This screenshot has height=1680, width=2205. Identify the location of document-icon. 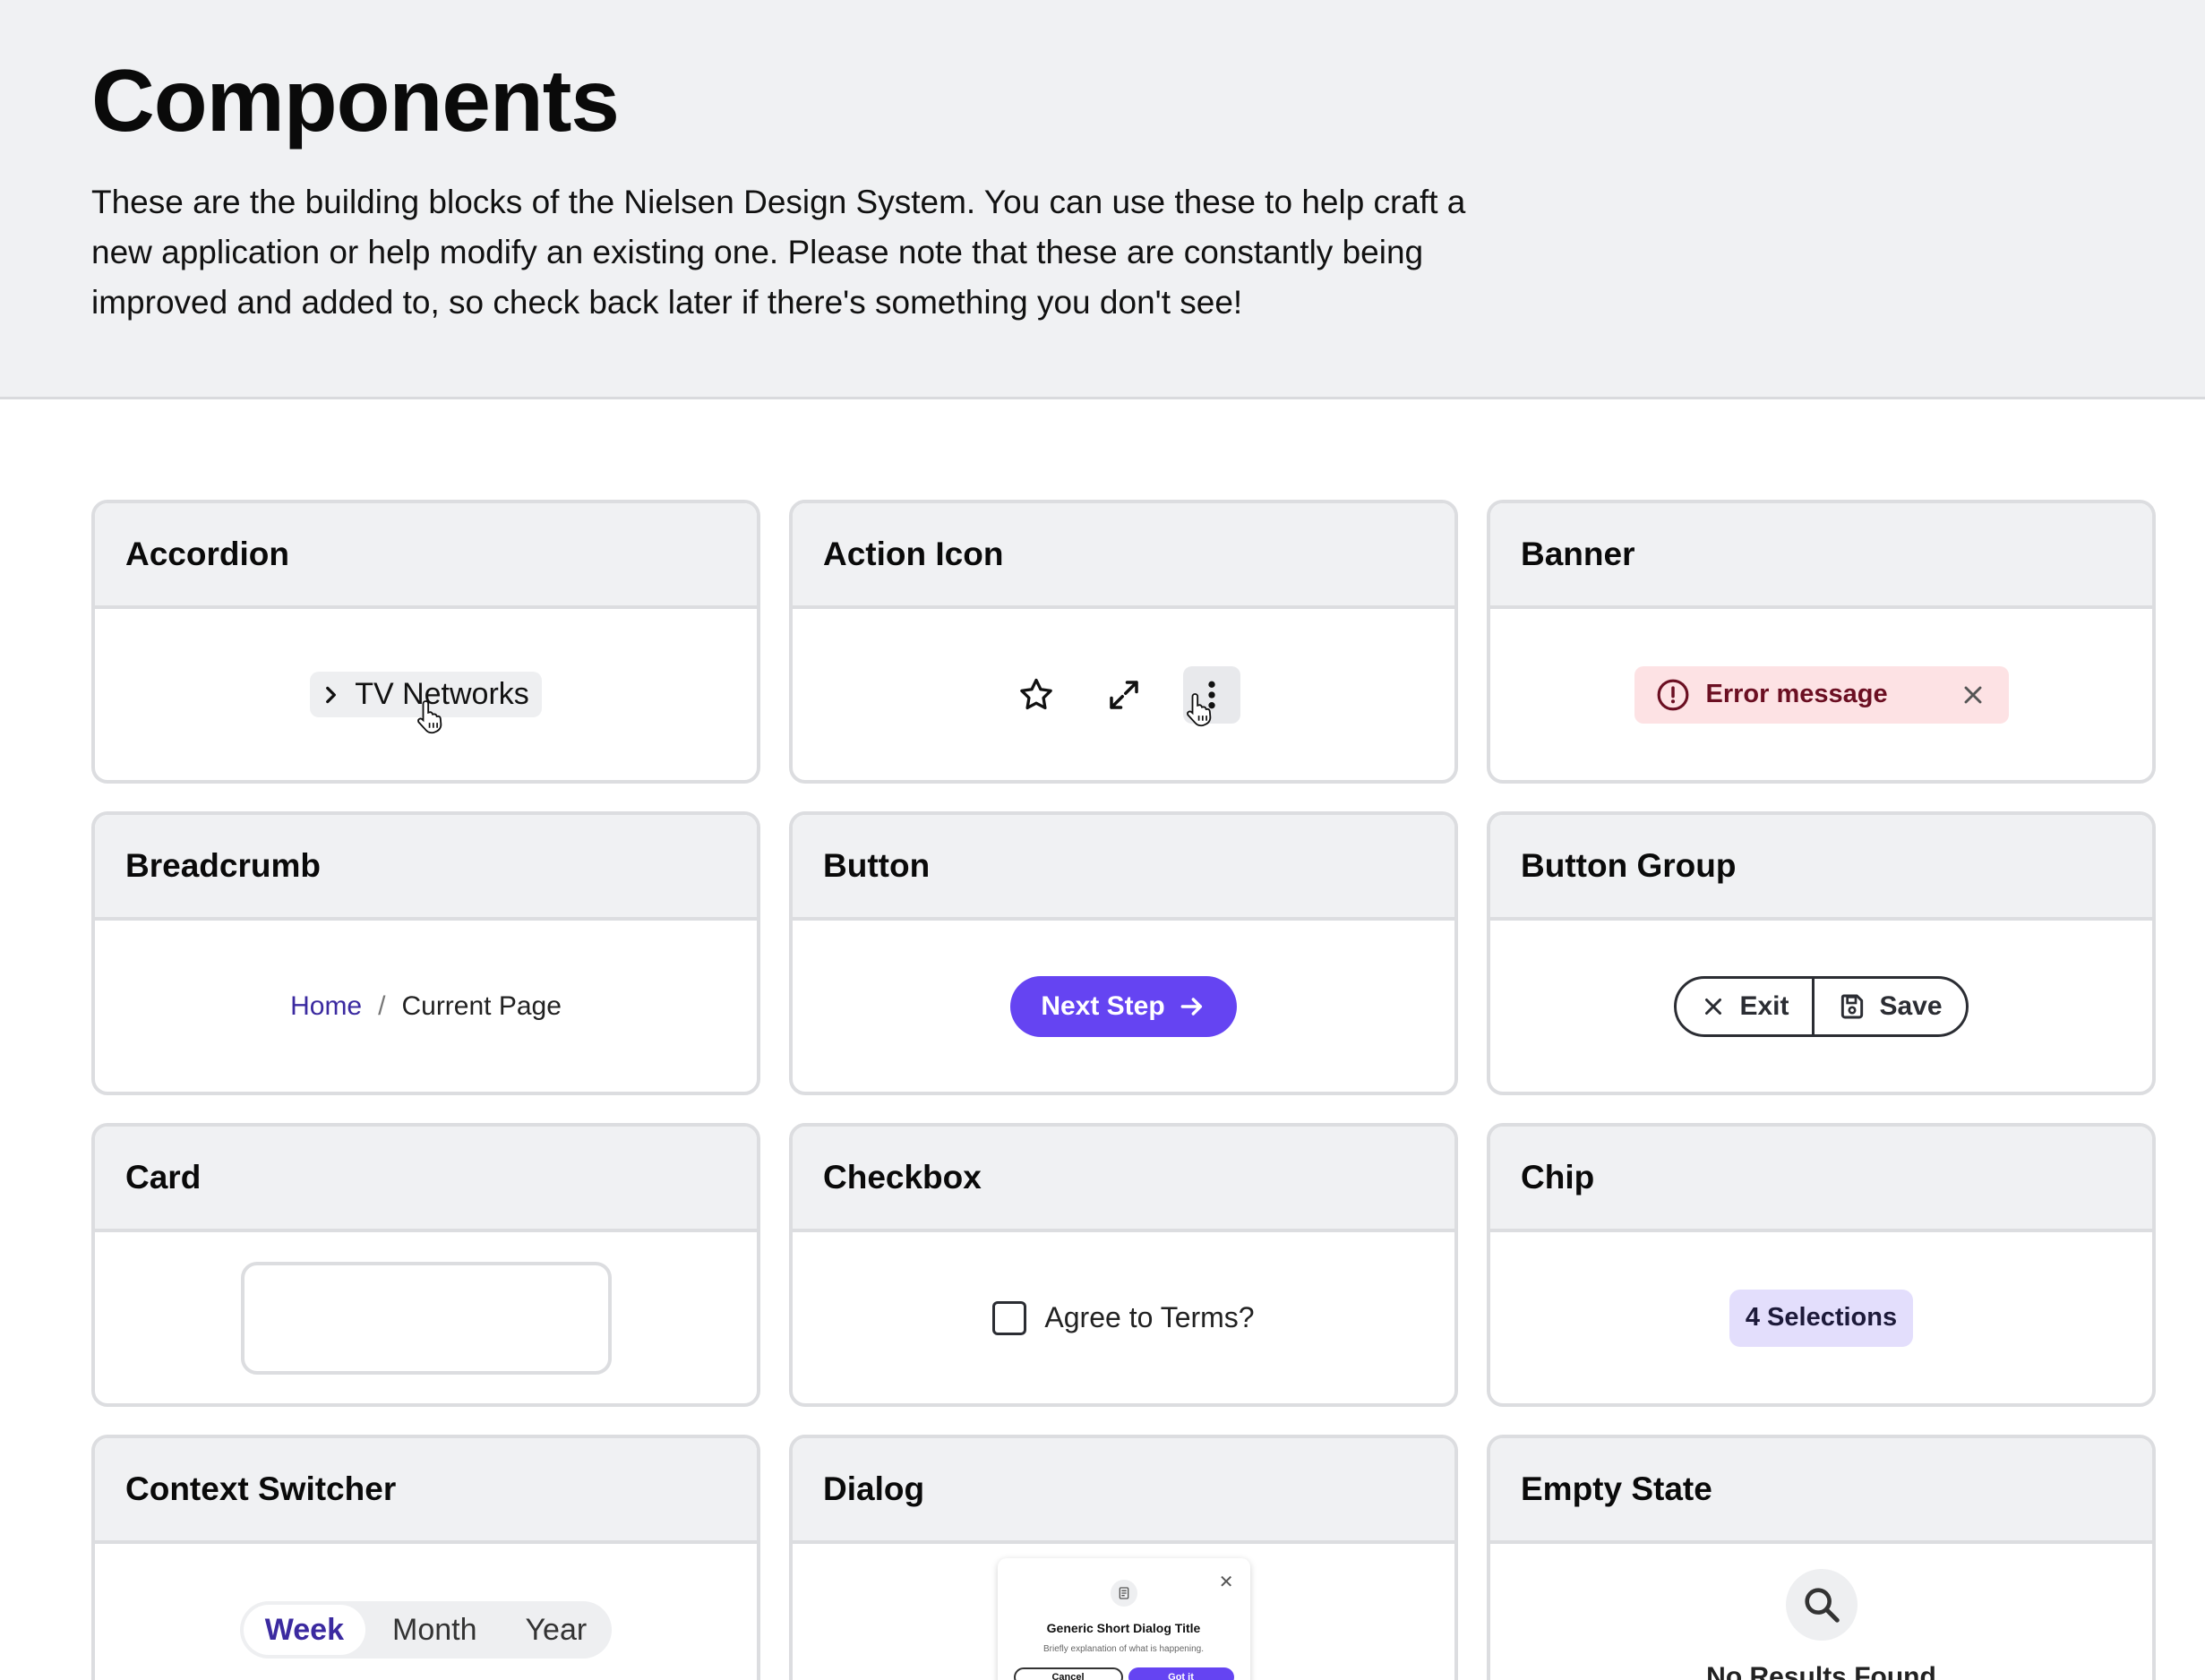
(1123, 1593).